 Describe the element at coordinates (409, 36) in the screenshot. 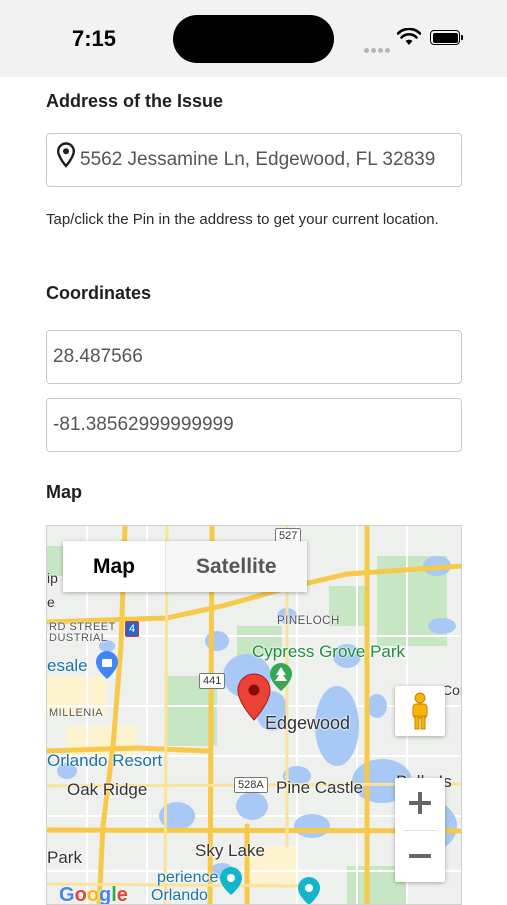

I see `wifi-icon` at that location.